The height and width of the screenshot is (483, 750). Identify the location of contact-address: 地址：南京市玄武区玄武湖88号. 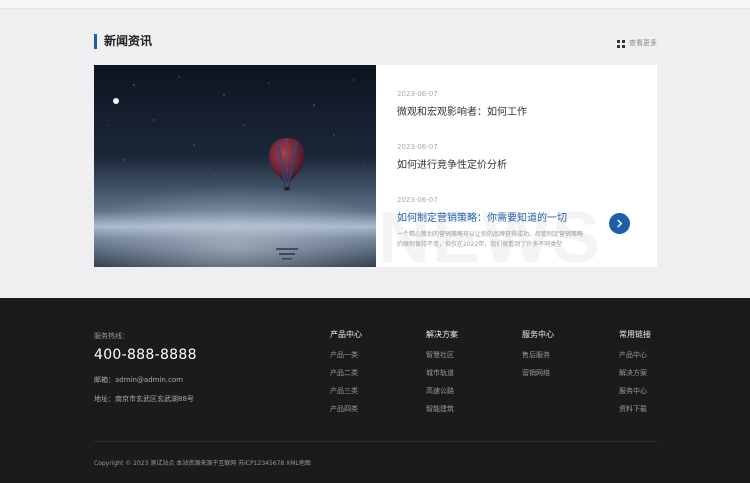
(144, 399).